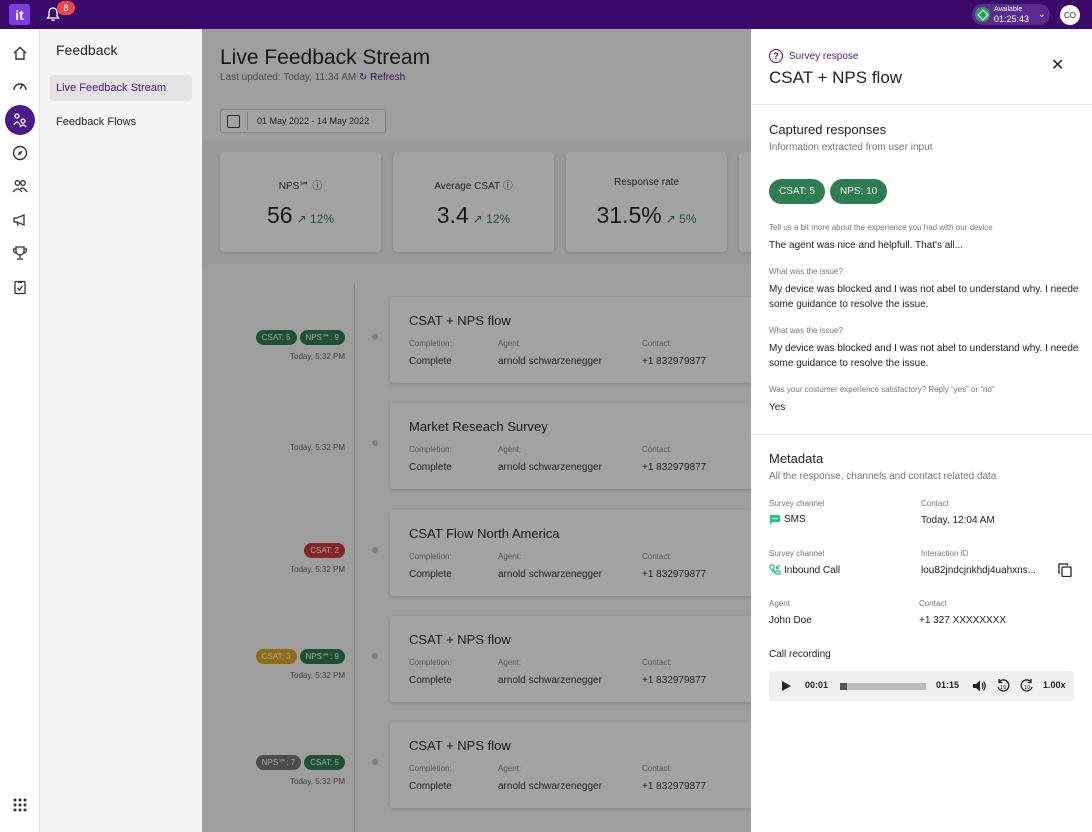 The image size is (1092, 832). I want to click on survey-channel-value: SMS, so click(795, 519).